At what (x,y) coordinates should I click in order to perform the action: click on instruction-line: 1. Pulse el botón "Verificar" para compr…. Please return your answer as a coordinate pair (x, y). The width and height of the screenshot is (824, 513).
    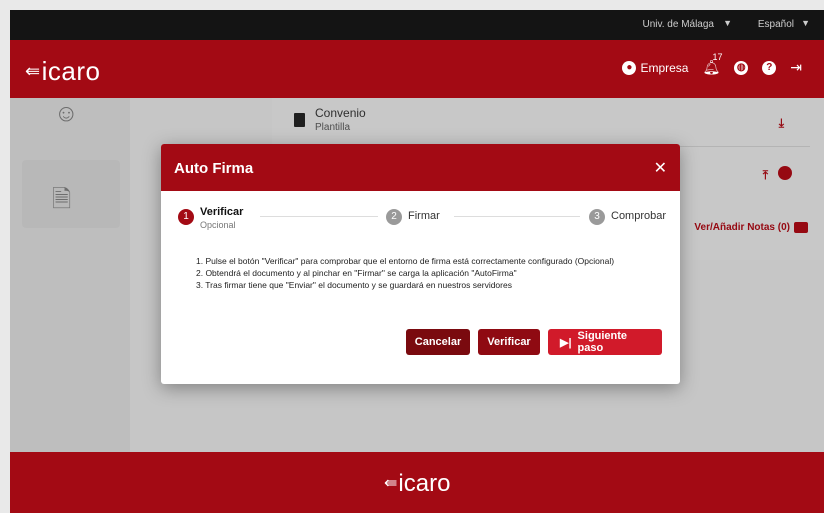
    Looking at the image, I should click on (405, 261).